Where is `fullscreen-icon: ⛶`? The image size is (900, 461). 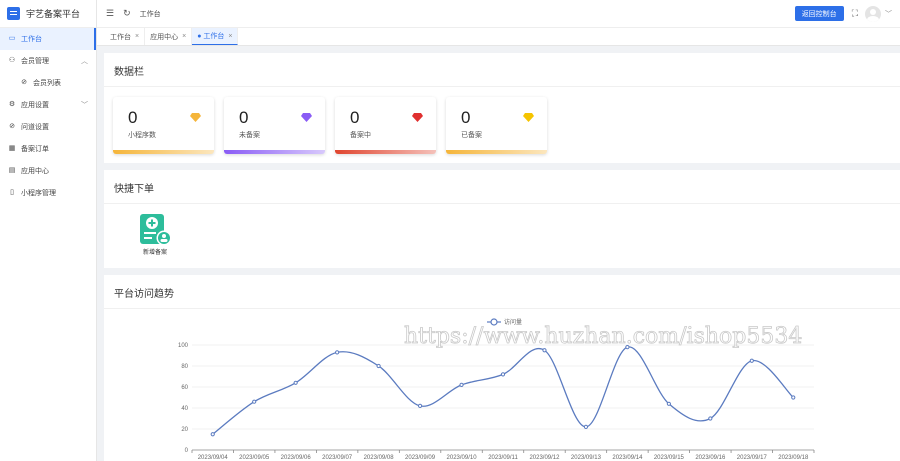 fullscreen-icon: ⛶ is located at coordinates (855, 13).